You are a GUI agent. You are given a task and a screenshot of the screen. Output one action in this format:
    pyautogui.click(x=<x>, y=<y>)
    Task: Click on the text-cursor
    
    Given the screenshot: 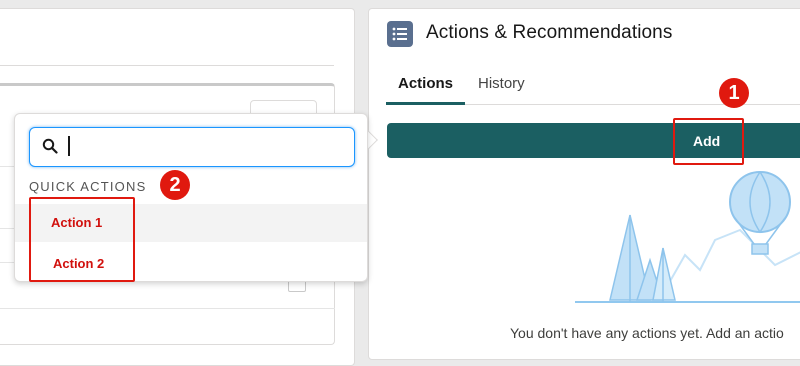 What is the action you would take?
    pyautogui.click(x=69, y=146)
    